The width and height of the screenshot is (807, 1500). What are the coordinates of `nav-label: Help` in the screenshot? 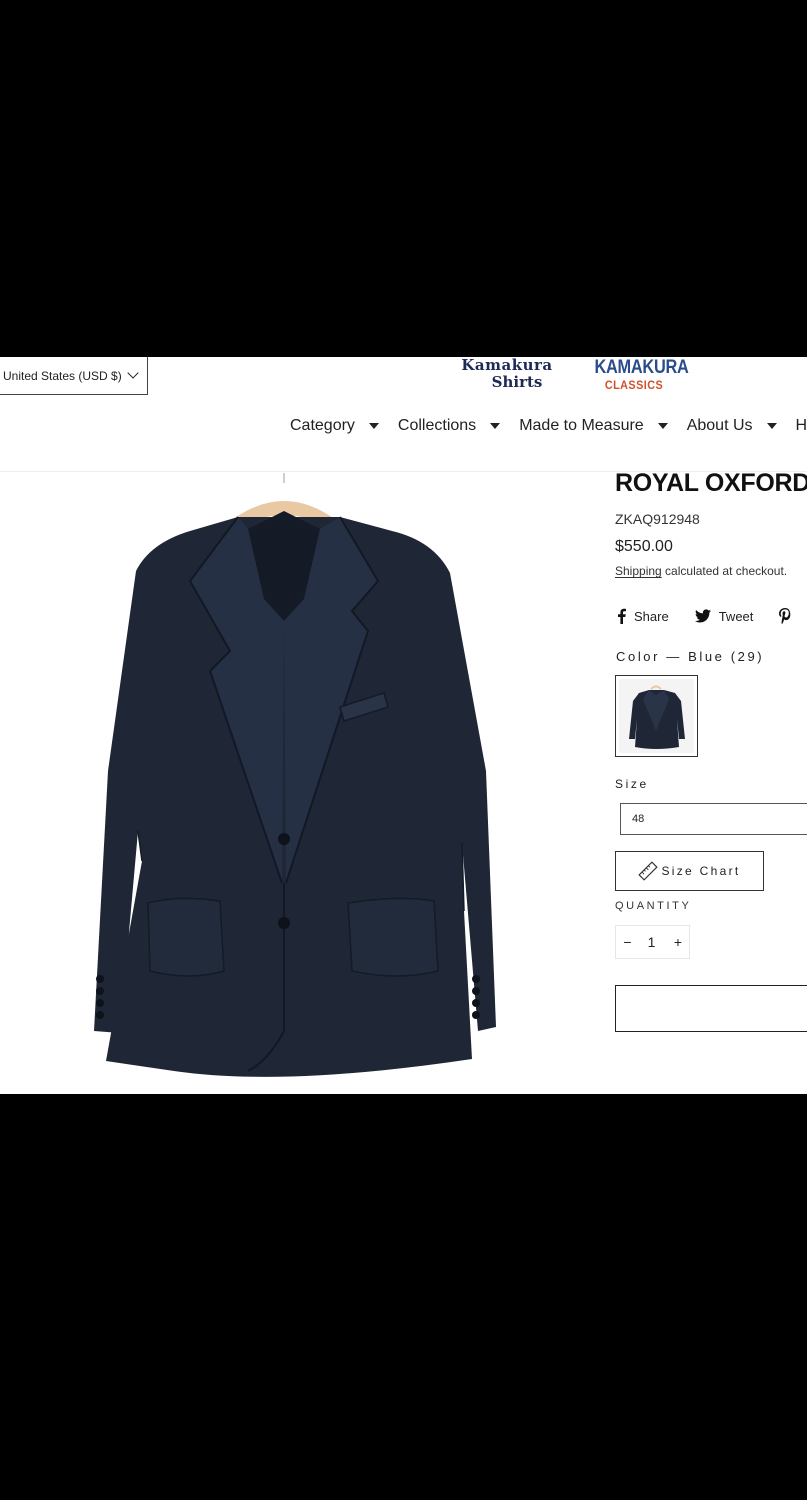 It's located at (801, 425).